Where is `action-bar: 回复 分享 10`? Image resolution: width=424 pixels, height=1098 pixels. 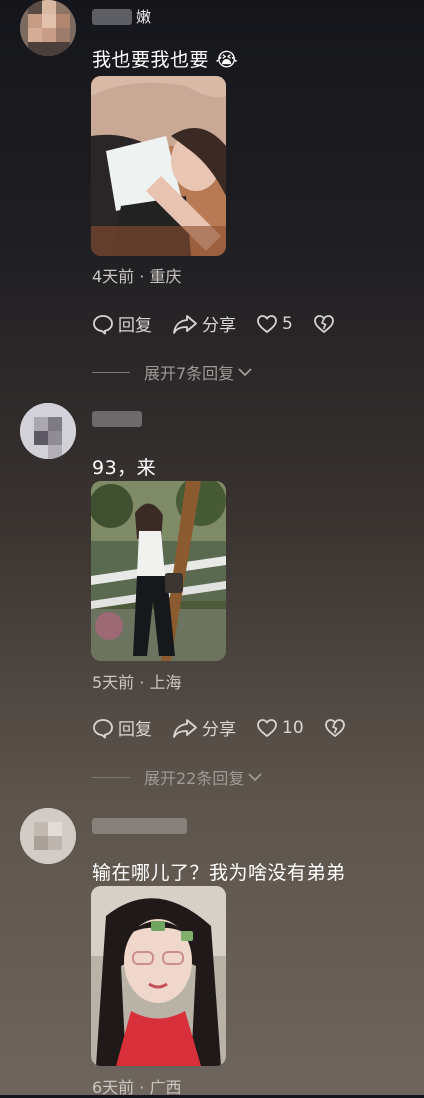 action-bar: 回复 分享 10 is located at coordinates (229, 727).